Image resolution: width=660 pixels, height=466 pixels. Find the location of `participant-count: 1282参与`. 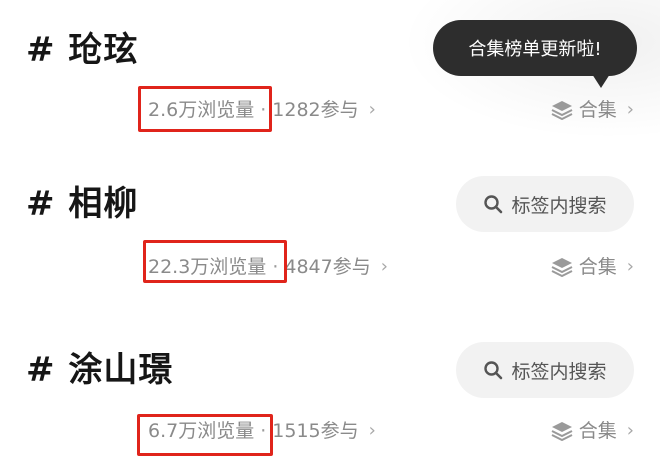

participant-count: 1282参与 is located at coordinates (315, 110).